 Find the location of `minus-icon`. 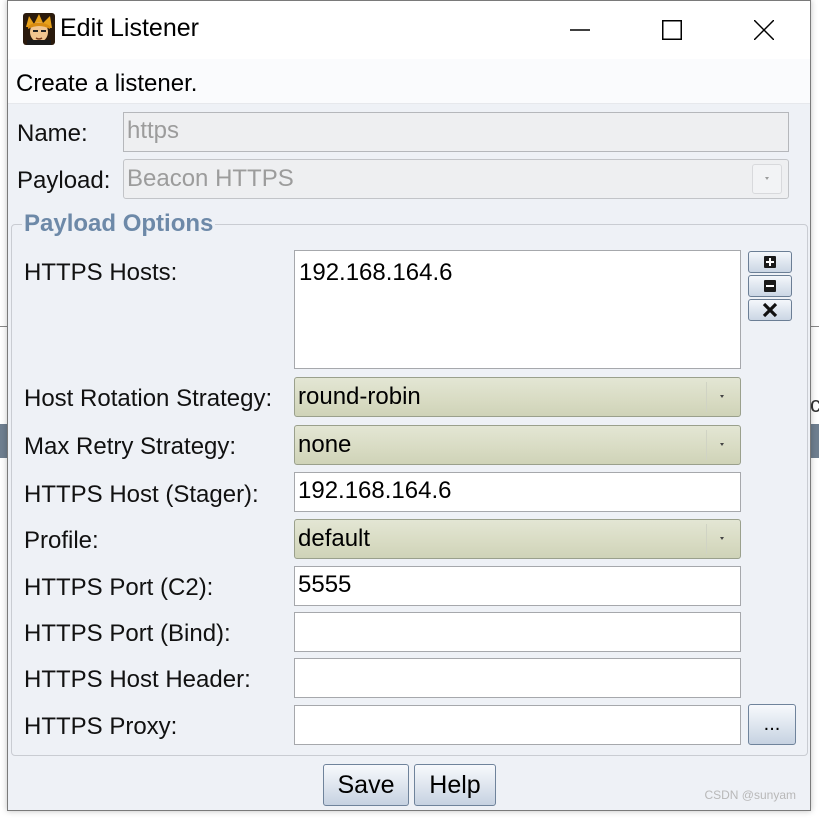

minus-icon is located at coordinates (770, 286).